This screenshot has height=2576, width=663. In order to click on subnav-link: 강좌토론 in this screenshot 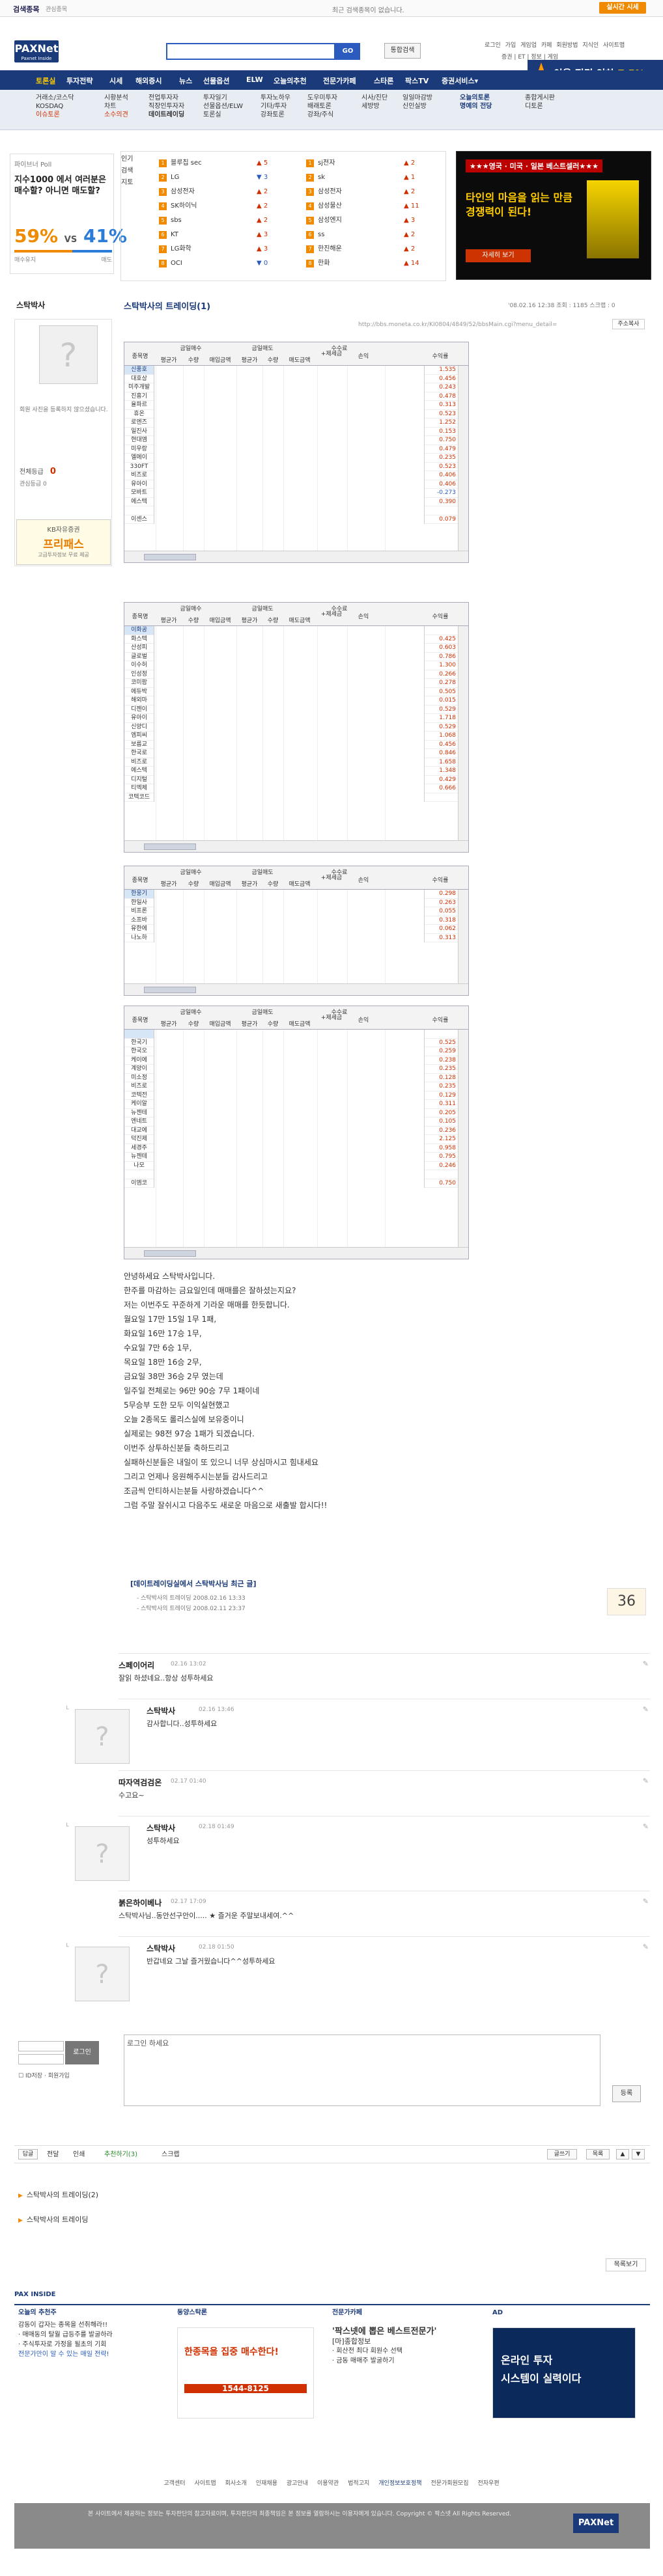, I will do `click(276, 115)`.